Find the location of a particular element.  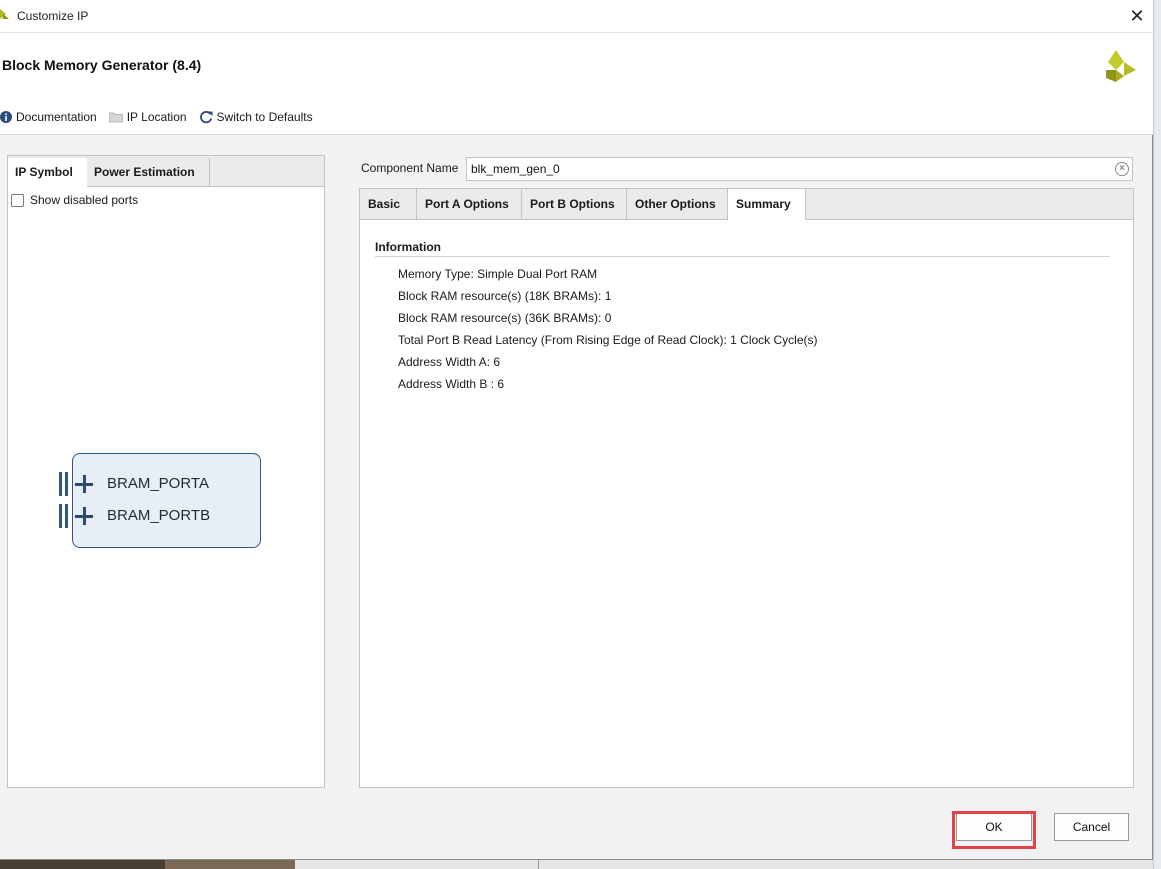

component-name-input is located at coordinates (799, 169).